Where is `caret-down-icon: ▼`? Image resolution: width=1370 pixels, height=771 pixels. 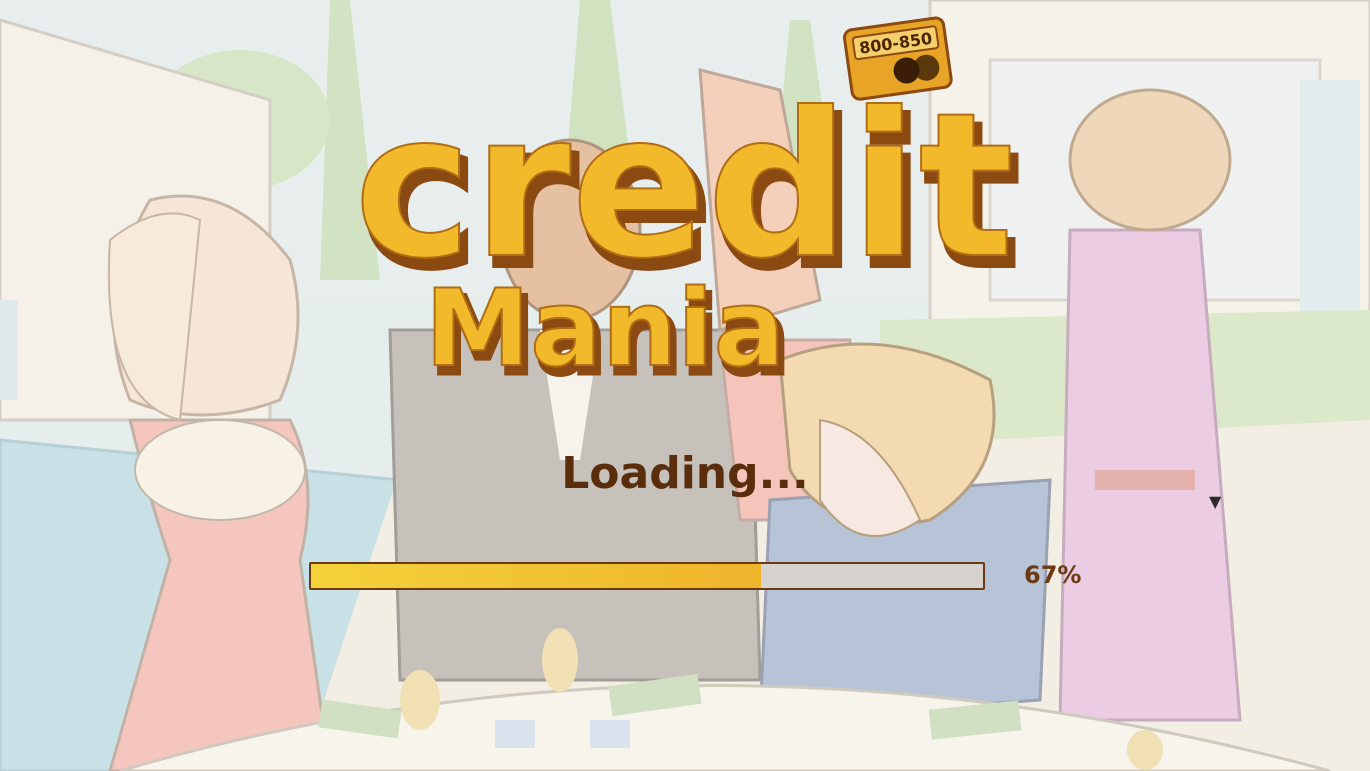 caret-down-icon: ▼ is located at coordinates (1215, 501).